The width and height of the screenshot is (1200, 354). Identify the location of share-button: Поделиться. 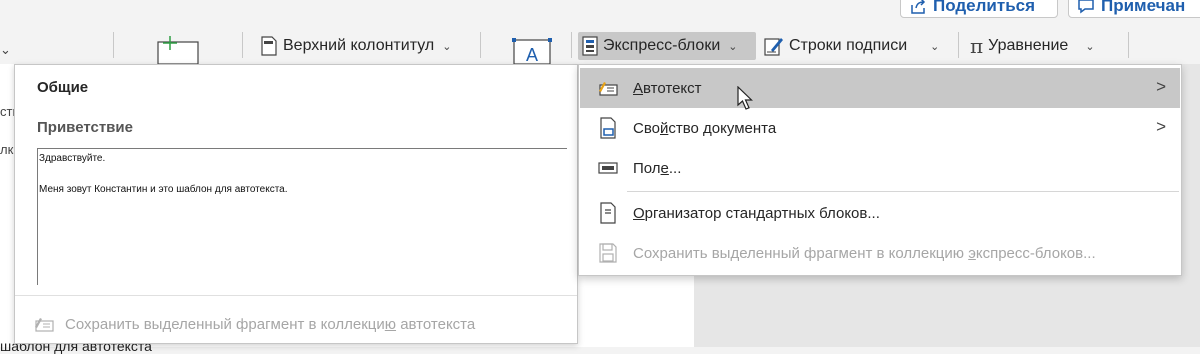
(979, 9).